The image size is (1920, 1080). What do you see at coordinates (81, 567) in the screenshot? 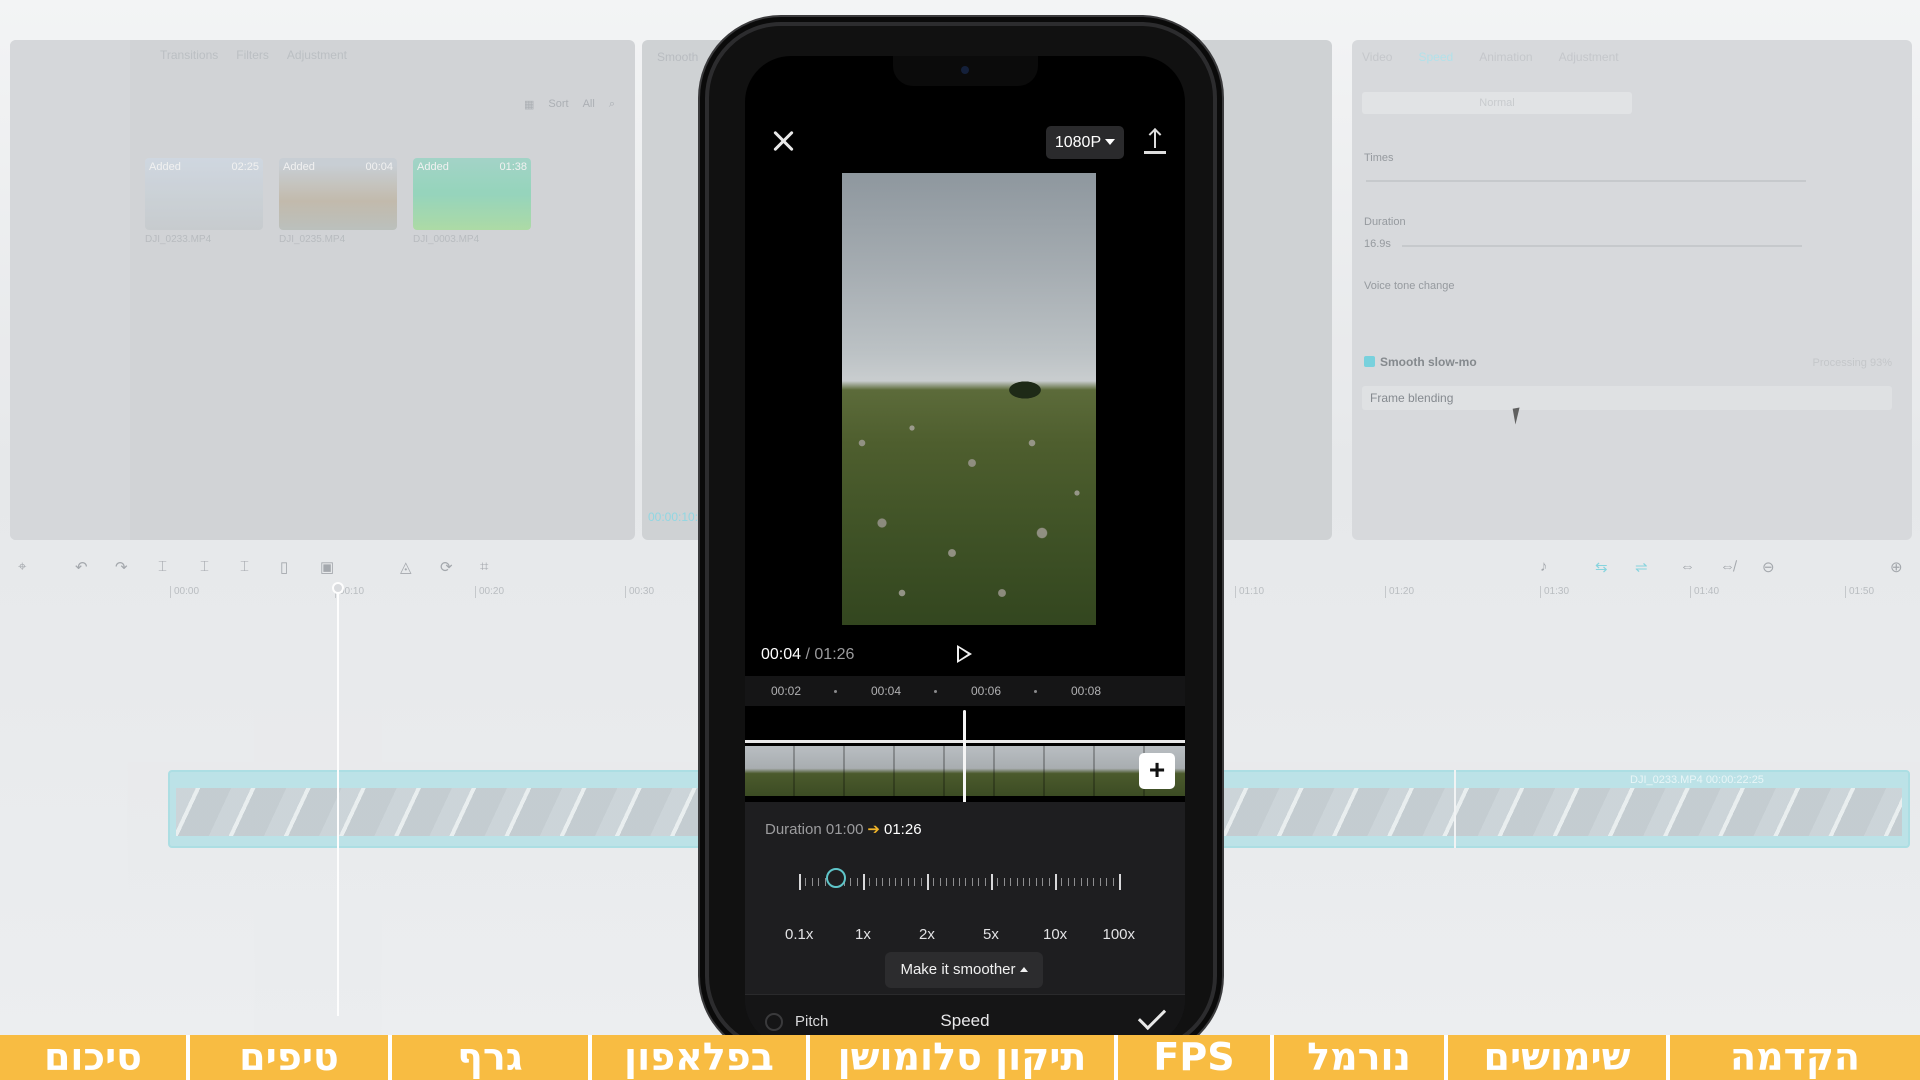
I see `undo-icon: ↶` at bounding box center [81, 567].